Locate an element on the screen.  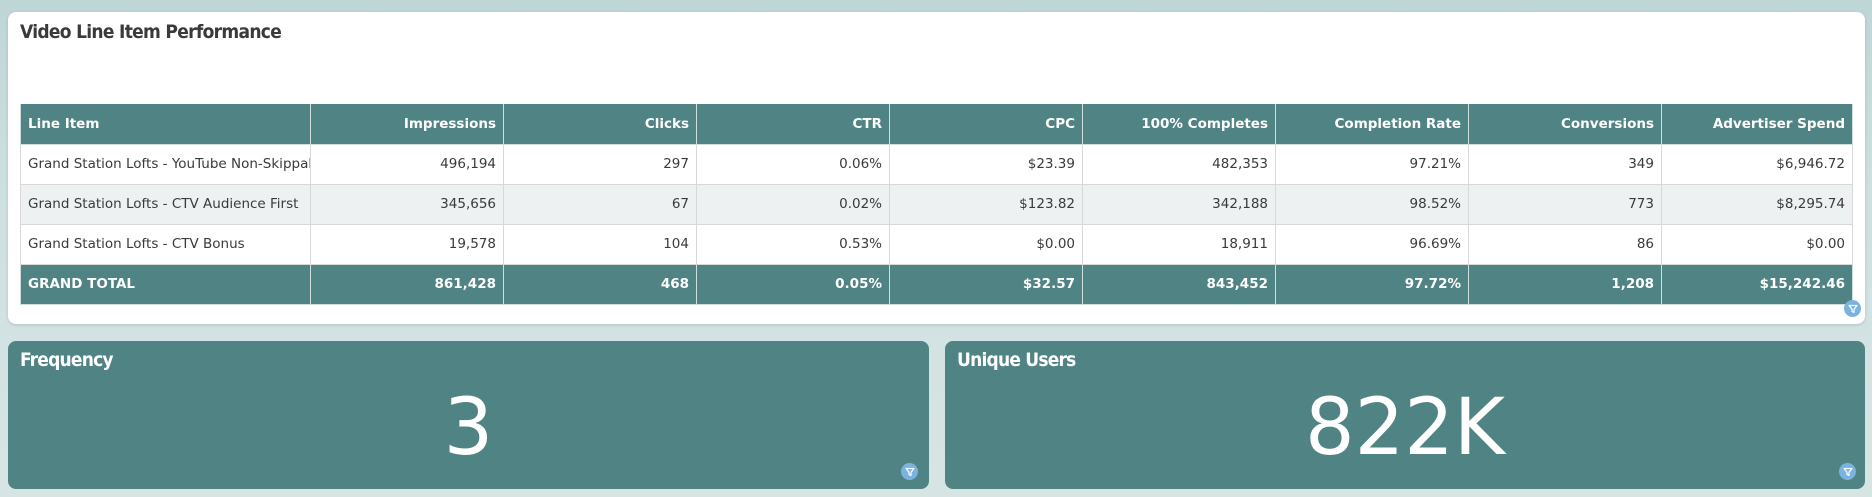
column-header-line-item: Line Item is located at coordinates (165, 124).